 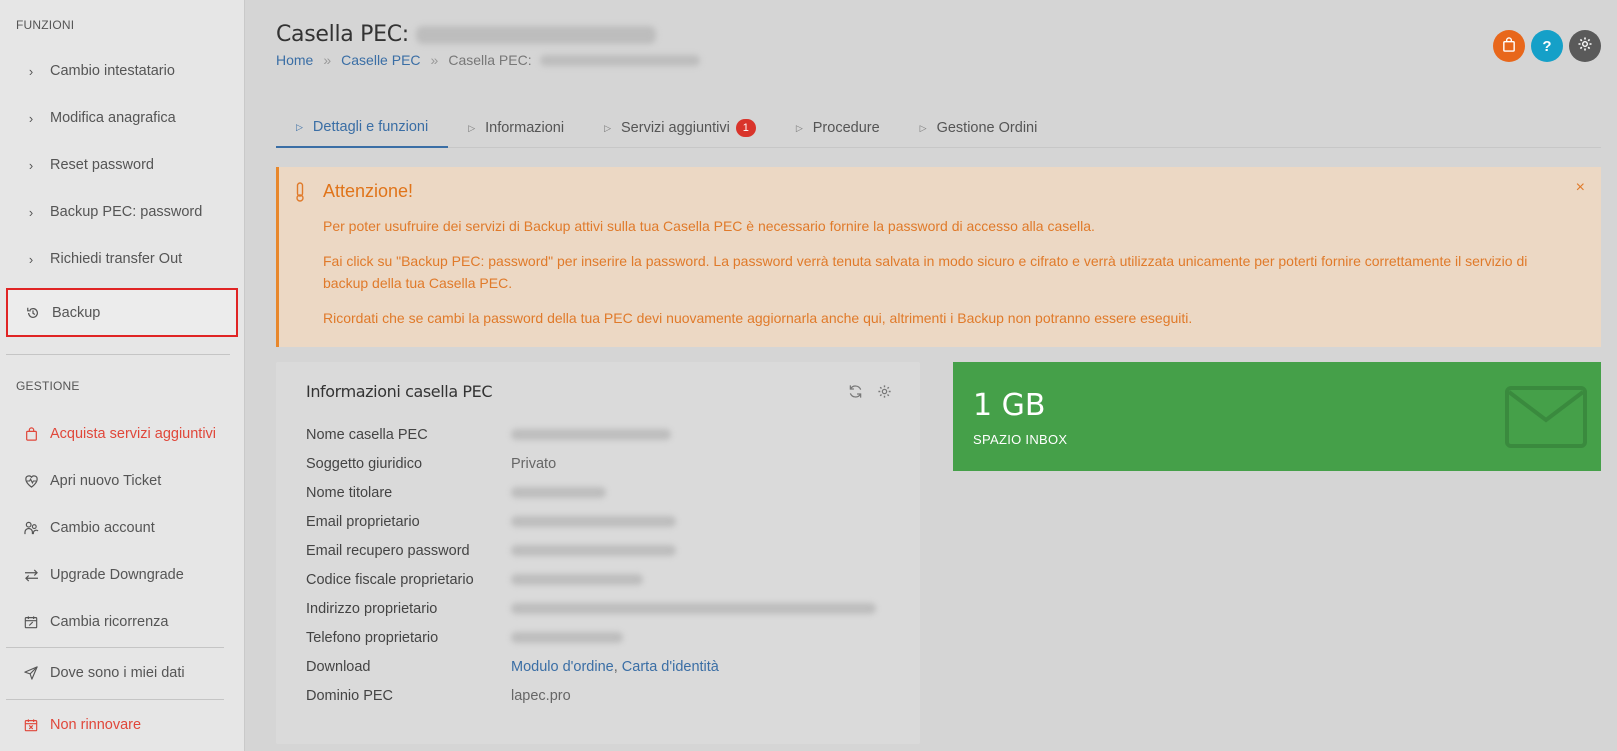 I want to click on sidebar-item-dove-sono-dati: Dove sono i miei dati, so click(x=122, y=673).